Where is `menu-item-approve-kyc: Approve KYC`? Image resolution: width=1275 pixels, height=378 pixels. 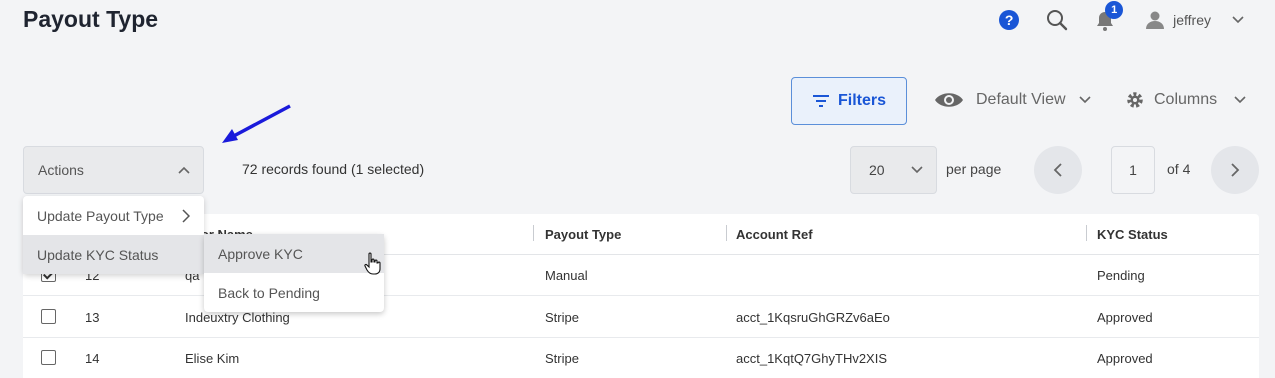
menu-item-approve-kyc: Approve KYC is located at coordinates (294, 253).